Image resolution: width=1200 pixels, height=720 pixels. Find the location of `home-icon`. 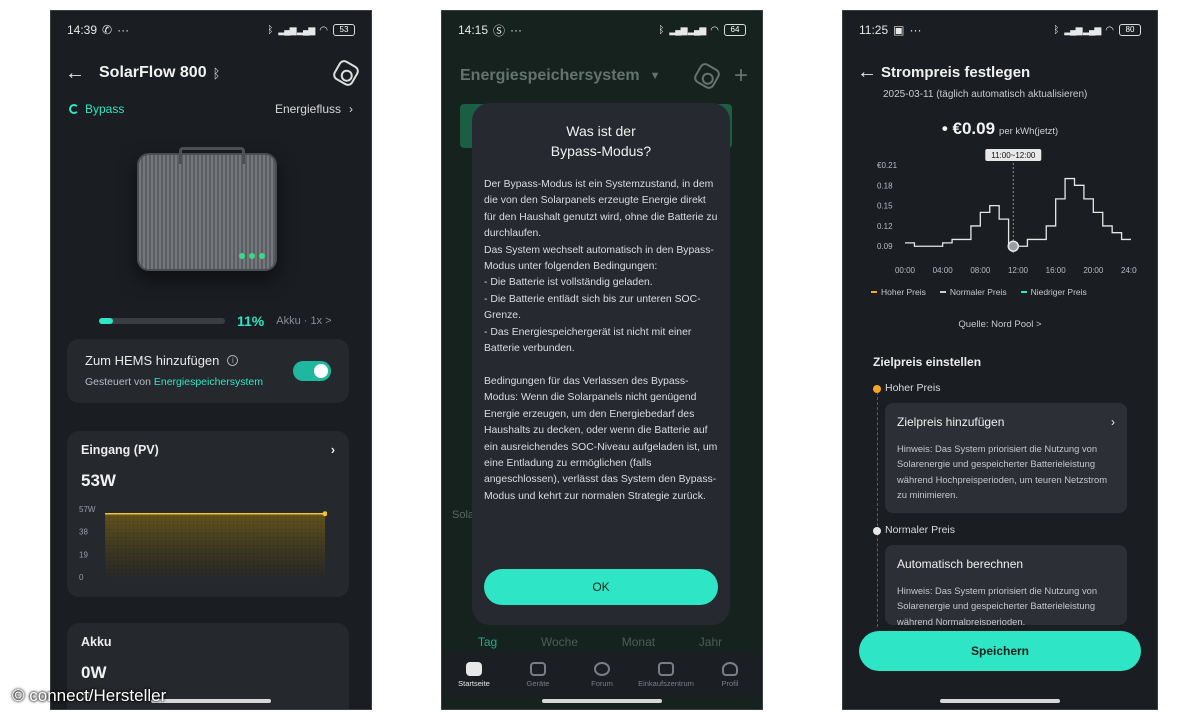

home-icon is located at coordinates (474, 669).